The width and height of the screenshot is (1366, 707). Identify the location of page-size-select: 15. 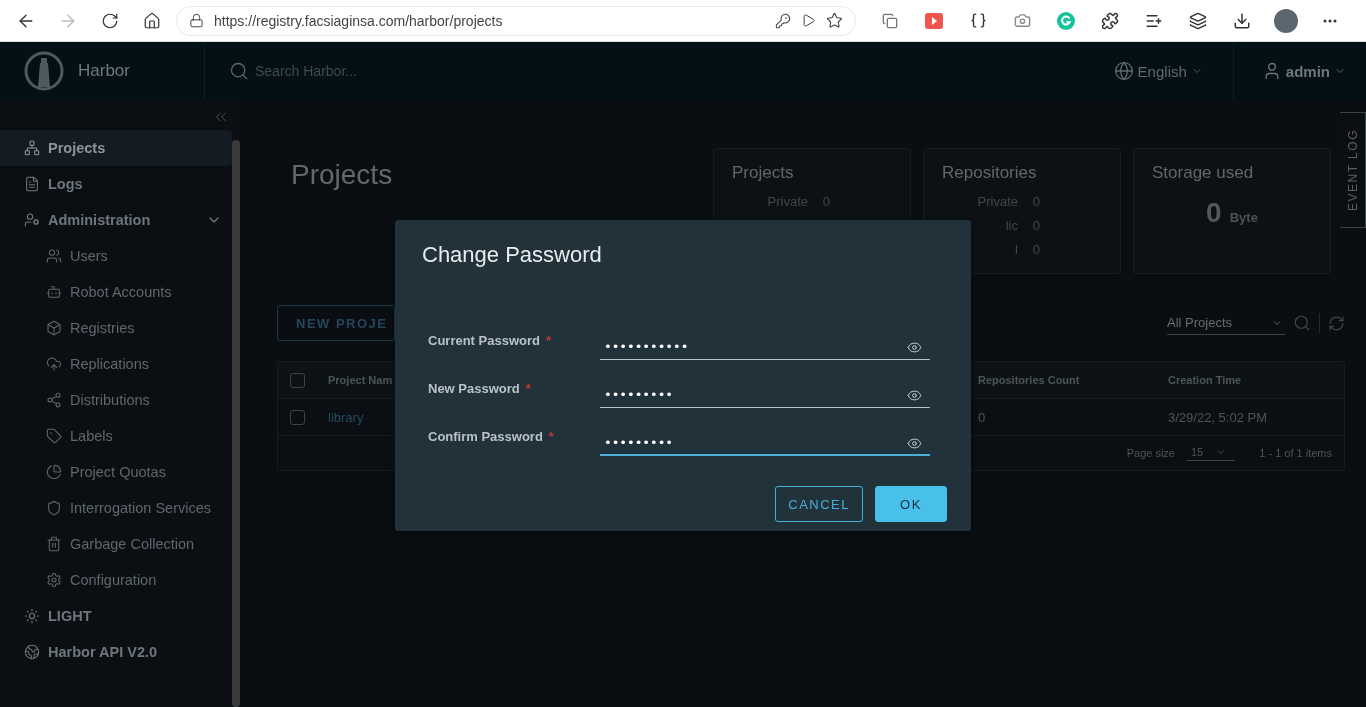
(1211, 453).